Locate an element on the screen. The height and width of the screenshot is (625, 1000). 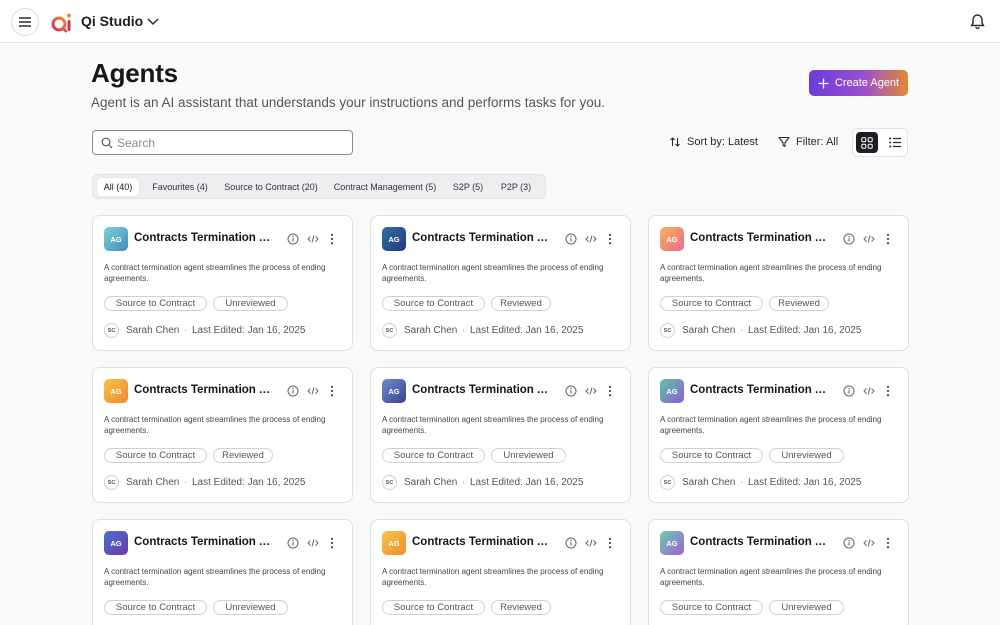
search-box is located at coordinates (222, 142).